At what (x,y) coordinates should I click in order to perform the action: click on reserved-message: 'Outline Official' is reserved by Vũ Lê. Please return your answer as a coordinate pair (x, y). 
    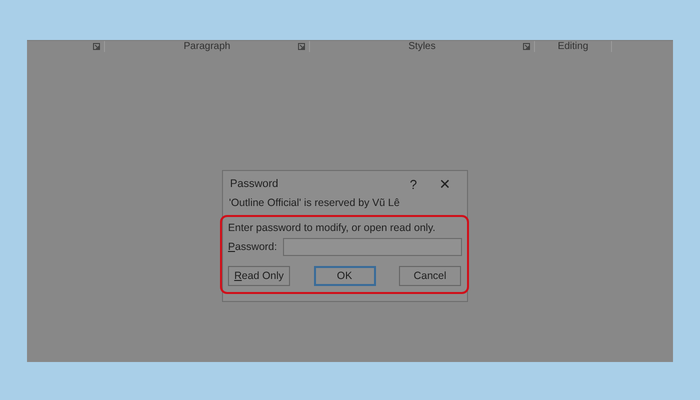
    Looking at the image, I should click on (314, 204).